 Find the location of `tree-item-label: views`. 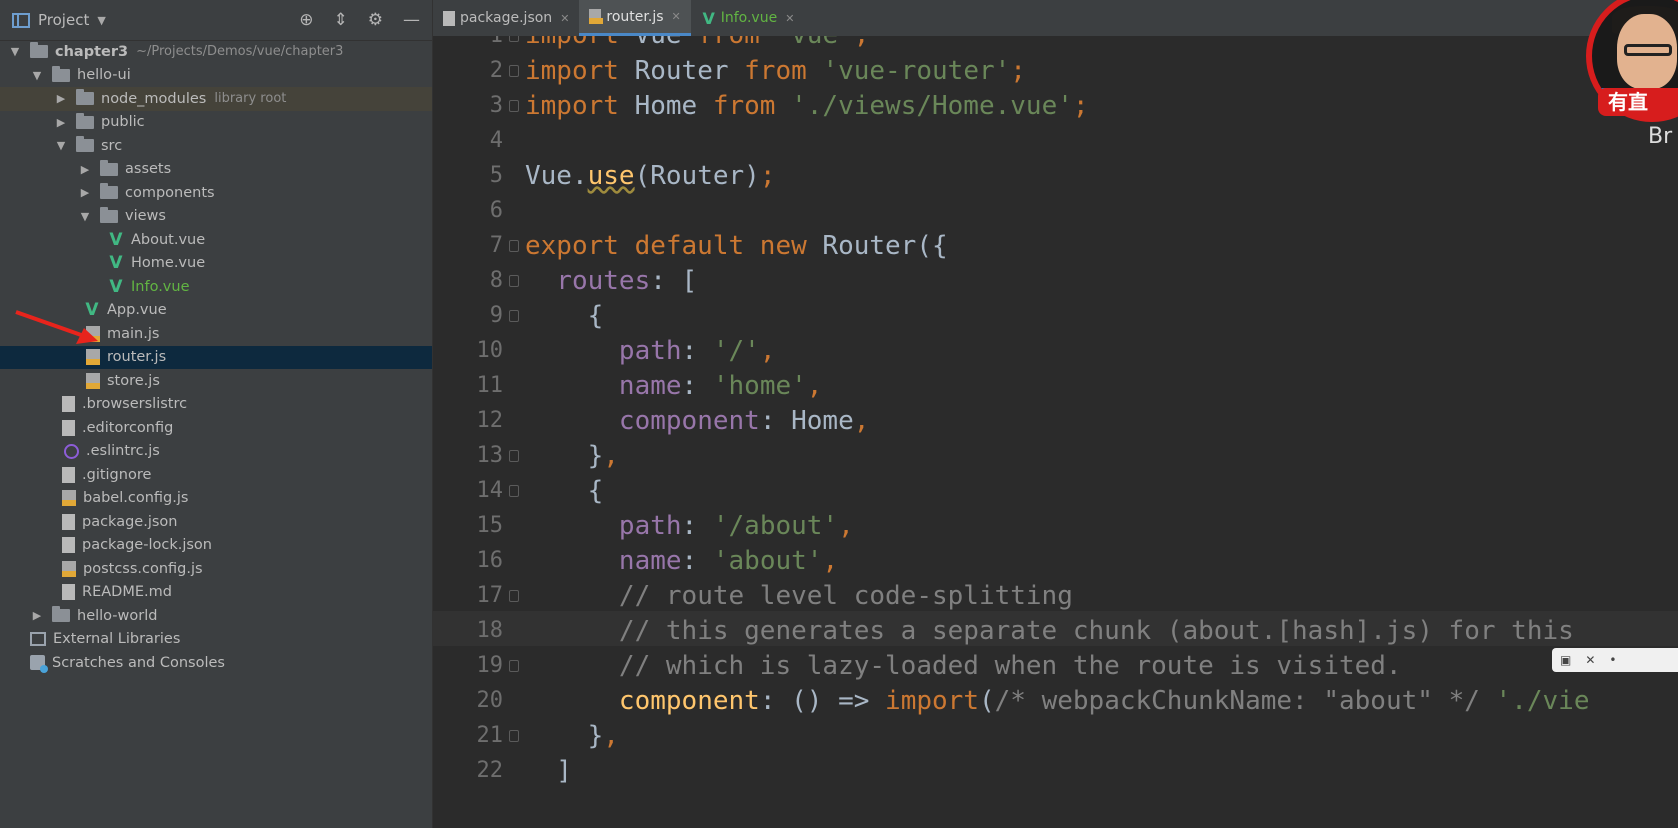

tree-item-label: views is located at coordinates (145, 216).